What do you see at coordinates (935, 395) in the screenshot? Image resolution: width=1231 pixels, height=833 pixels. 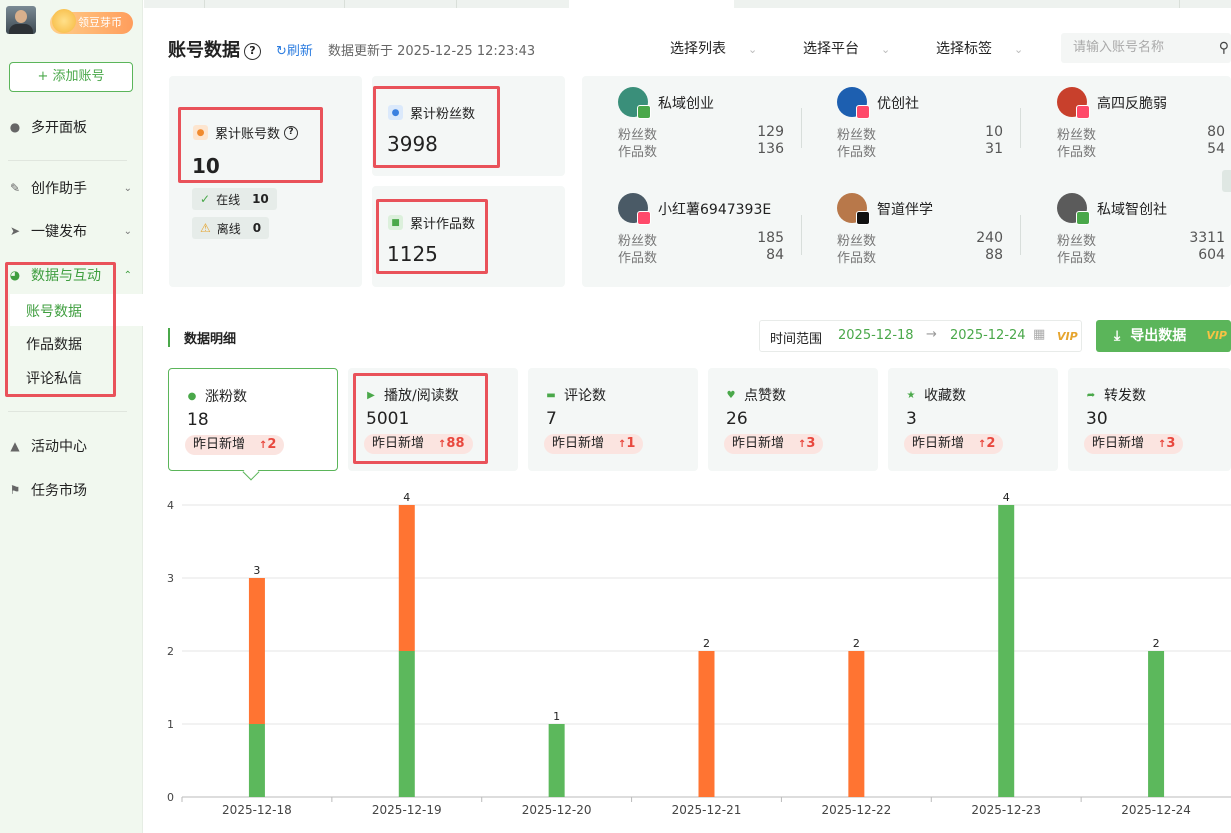 I see `metric-label: ★ 收藏数` at bounding box center [935, 395].